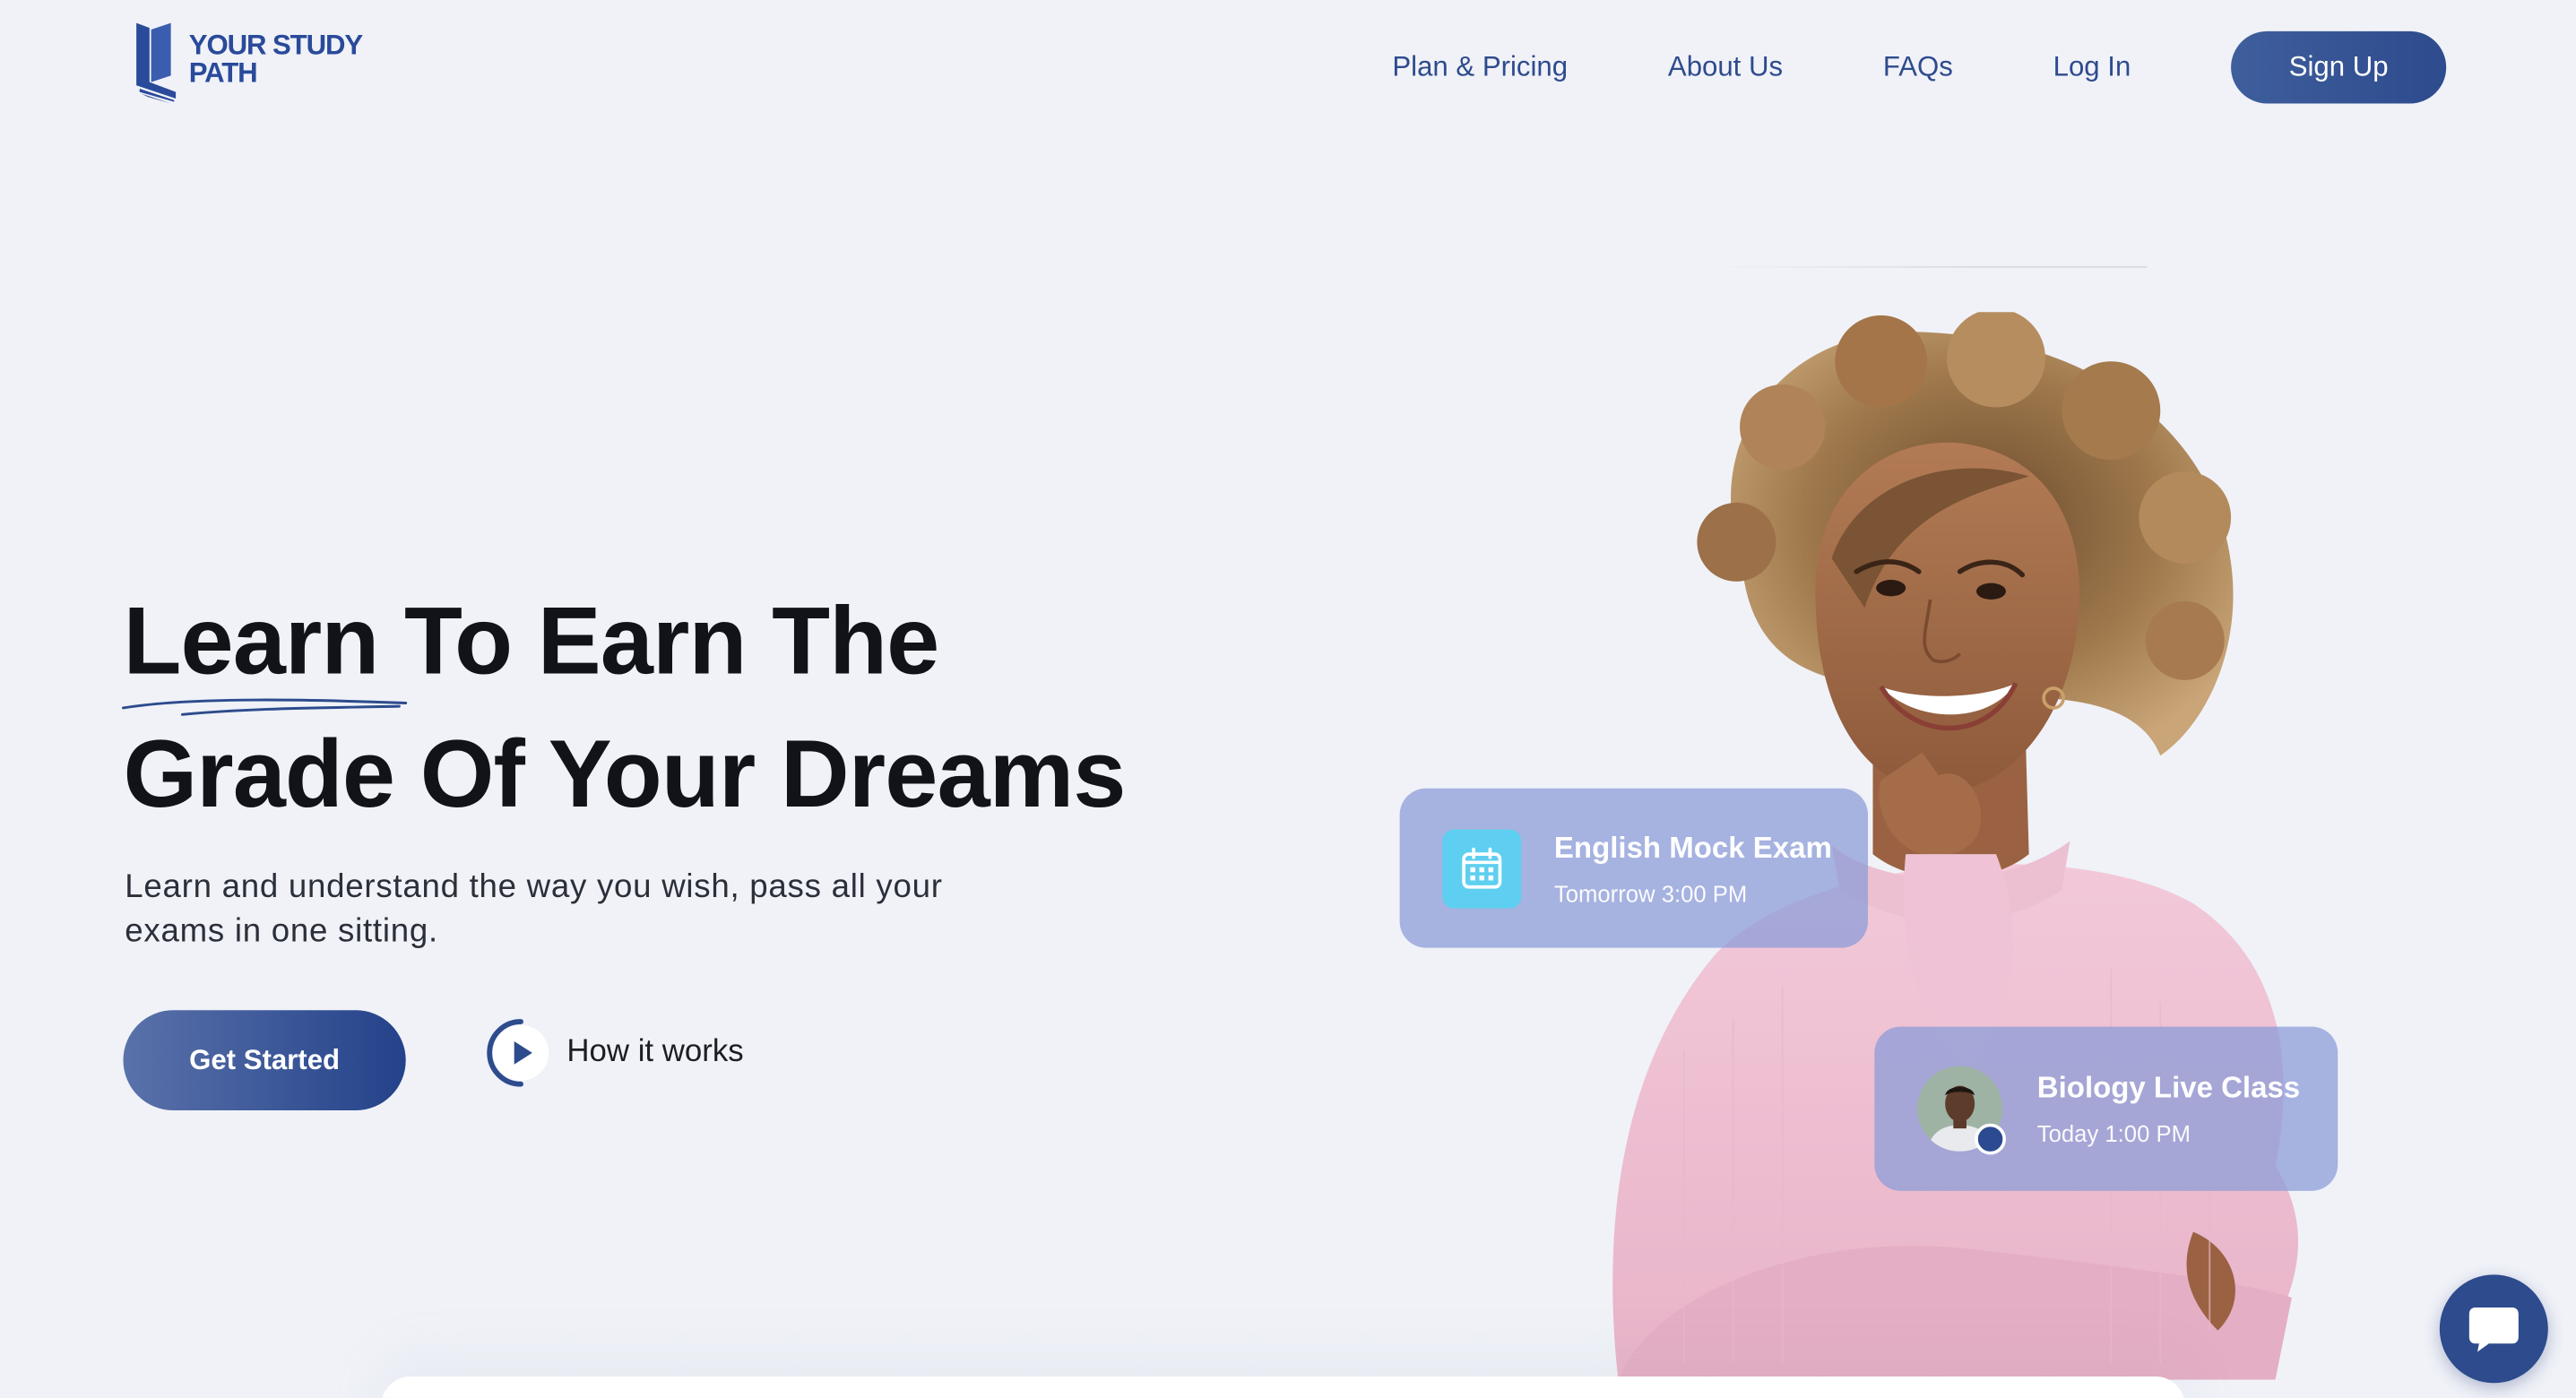 Image resolution: width=2576 pixels, height=1398 pixels. What do you see at coordinates (624, 774) in the screenshot?
I see `hero-title-line-2: Grade Of Your Dreams` at bounding box center [624, 774].